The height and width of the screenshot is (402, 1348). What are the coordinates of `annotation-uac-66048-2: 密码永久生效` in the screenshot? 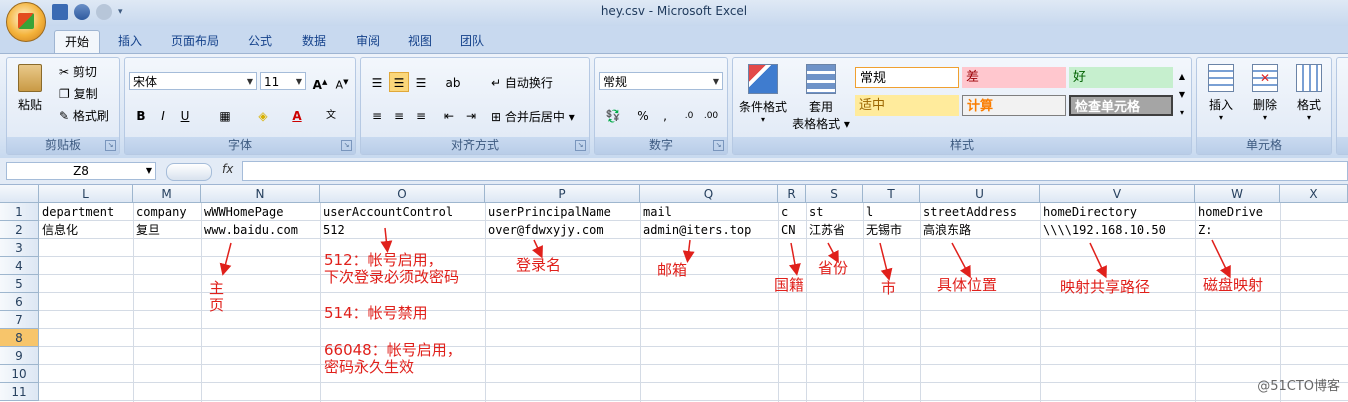 It's located at (369, 367).